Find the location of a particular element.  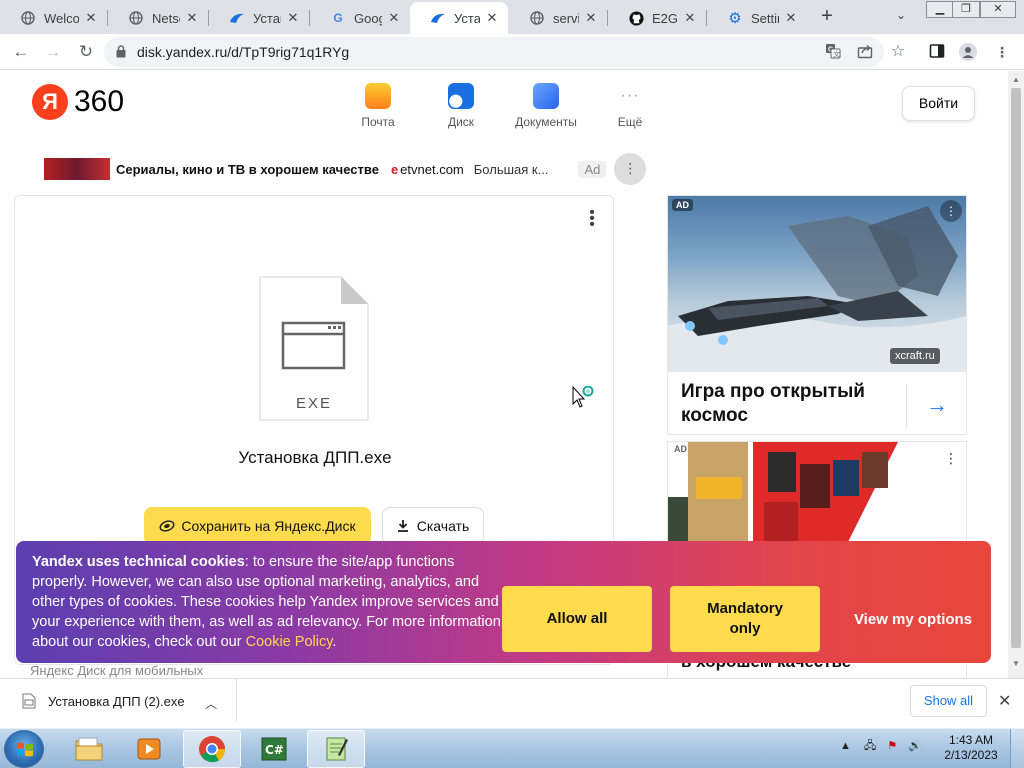

github-icon is located at coordinates (636, 18).